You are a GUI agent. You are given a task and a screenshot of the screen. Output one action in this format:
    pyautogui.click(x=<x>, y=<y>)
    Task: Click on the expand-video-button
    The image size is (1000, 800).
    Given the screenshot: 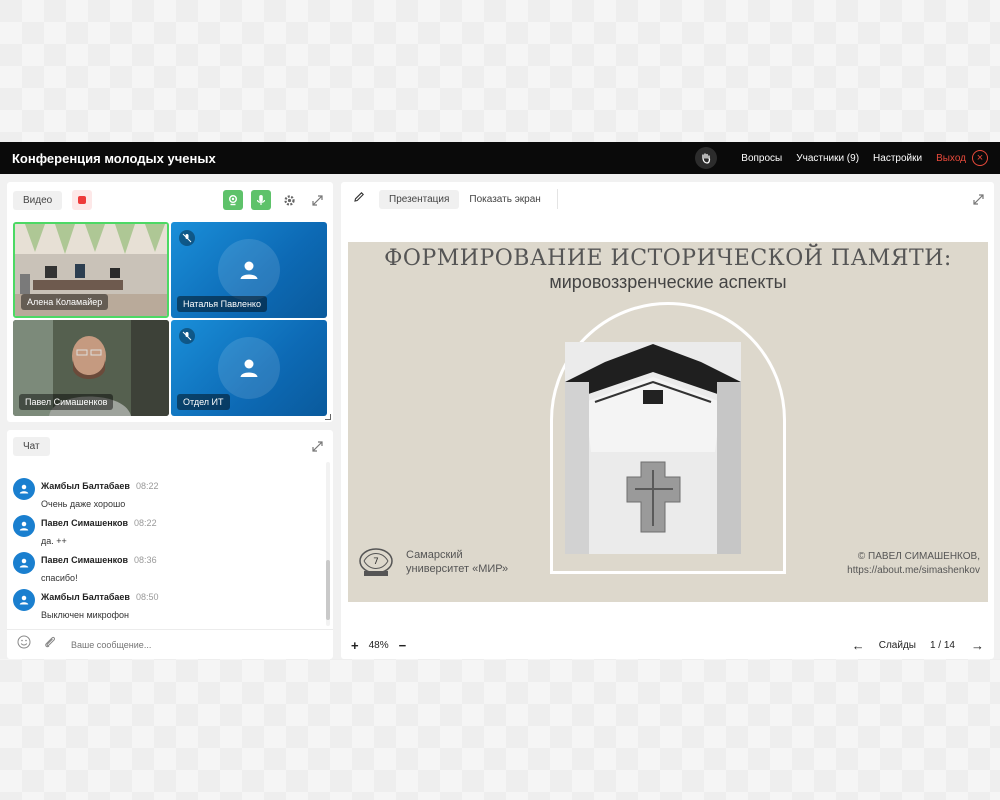 What is the action you would take?
    pyautogui.click(x=317, y=200)
    